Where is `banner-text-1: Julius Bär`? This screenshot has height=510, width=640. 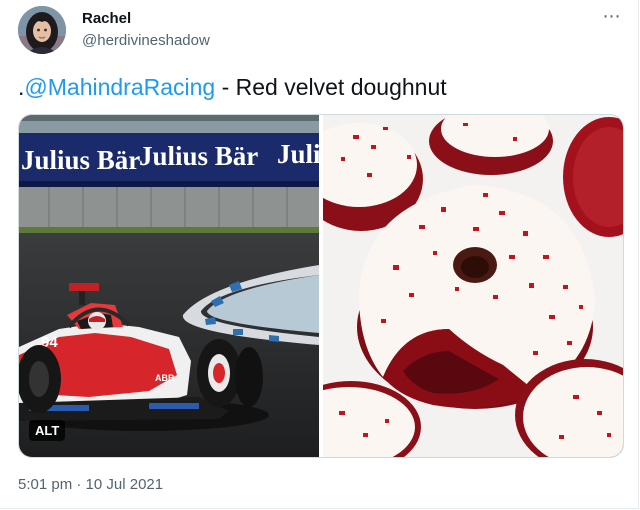
banner-text-1: Julius Bär is located at coordinates (80, 160).